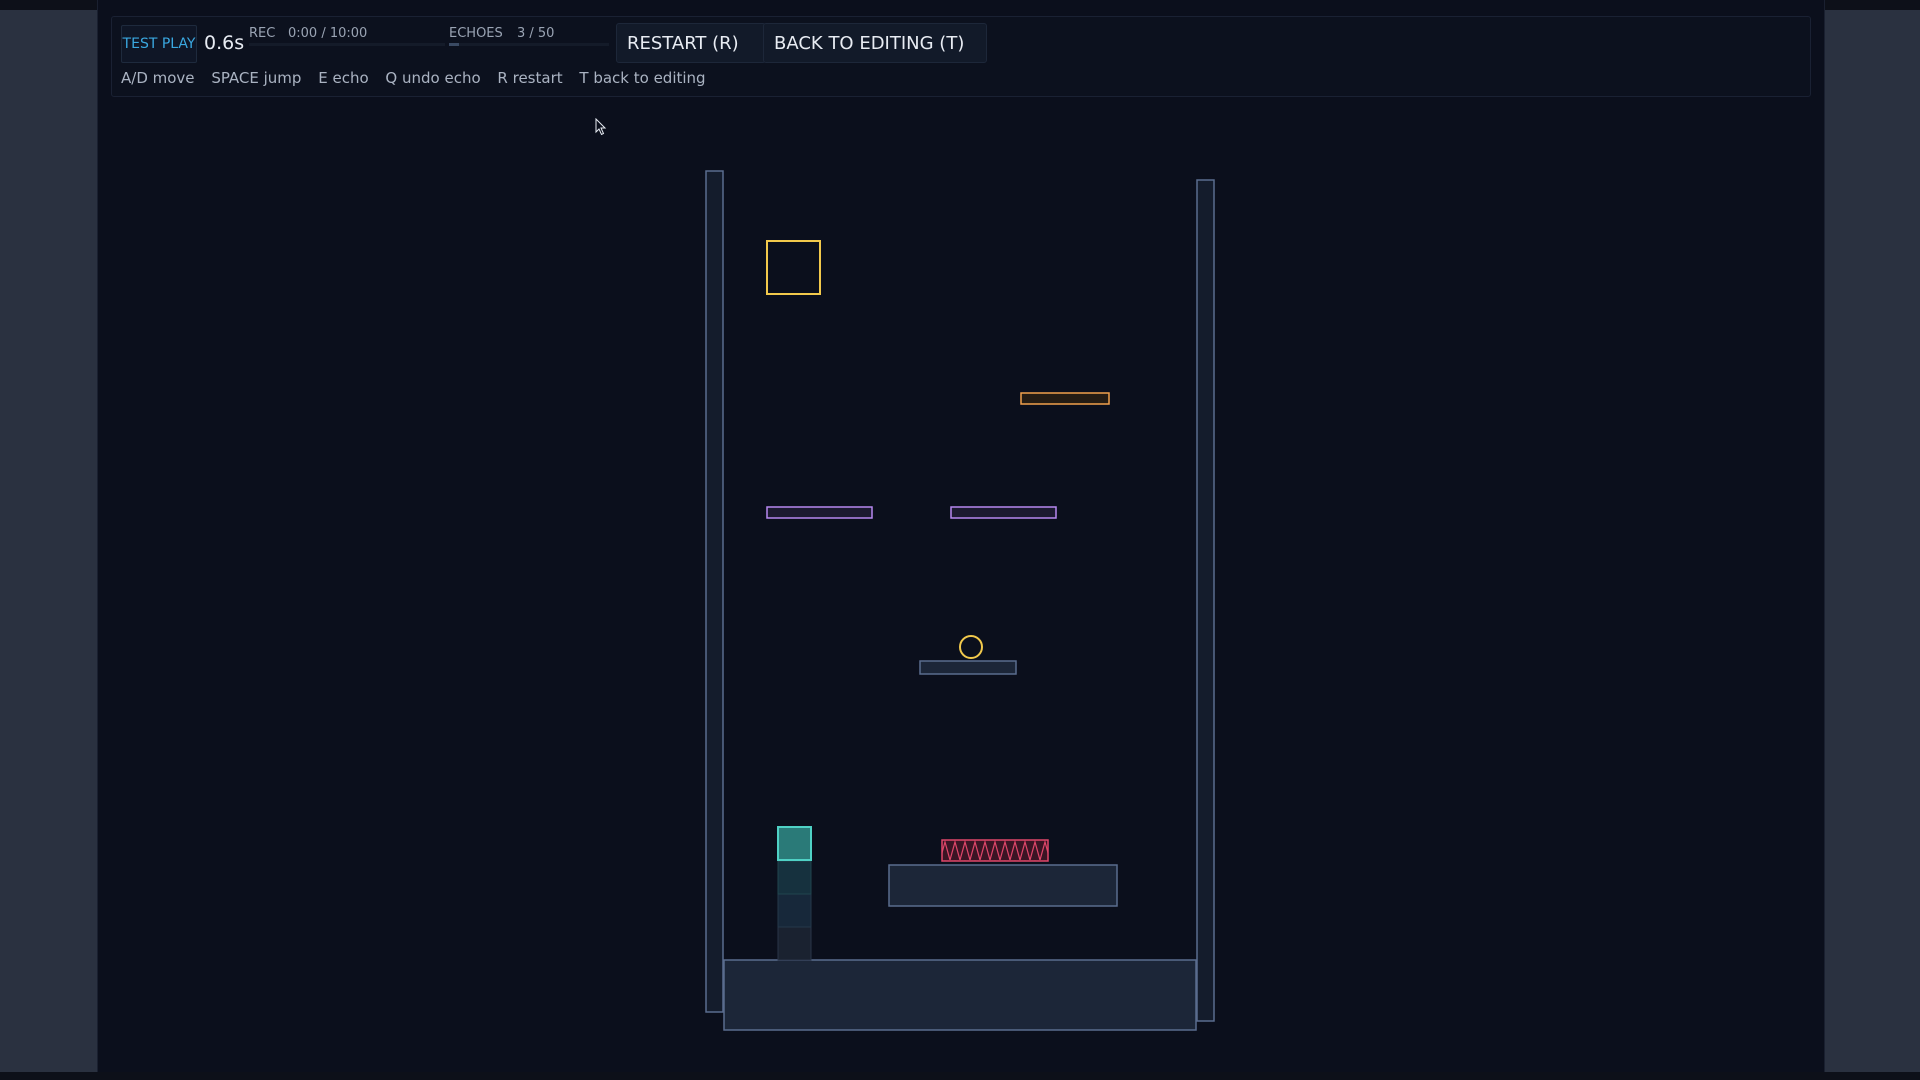 This screenshot has height=1080, width=1920. Describe the element at coordinates (1003, 885) in the screenshot. I see `large-platform` at that location.